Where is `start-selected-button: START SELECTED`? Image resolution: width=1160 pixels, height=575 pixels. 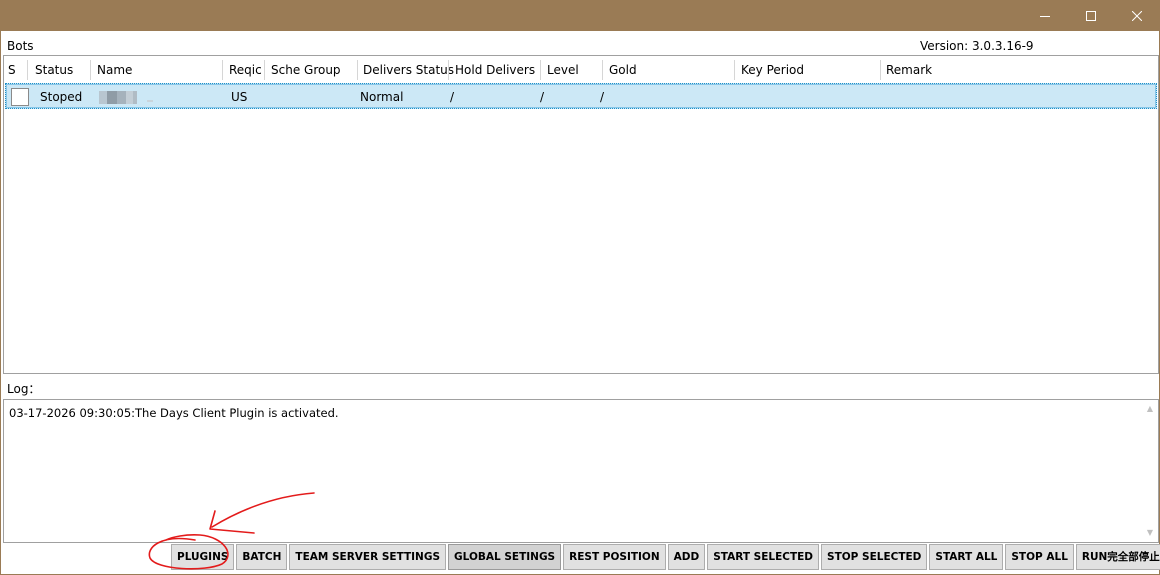
start-selected-button: START SELECTED is located at coordinates (763, 557).